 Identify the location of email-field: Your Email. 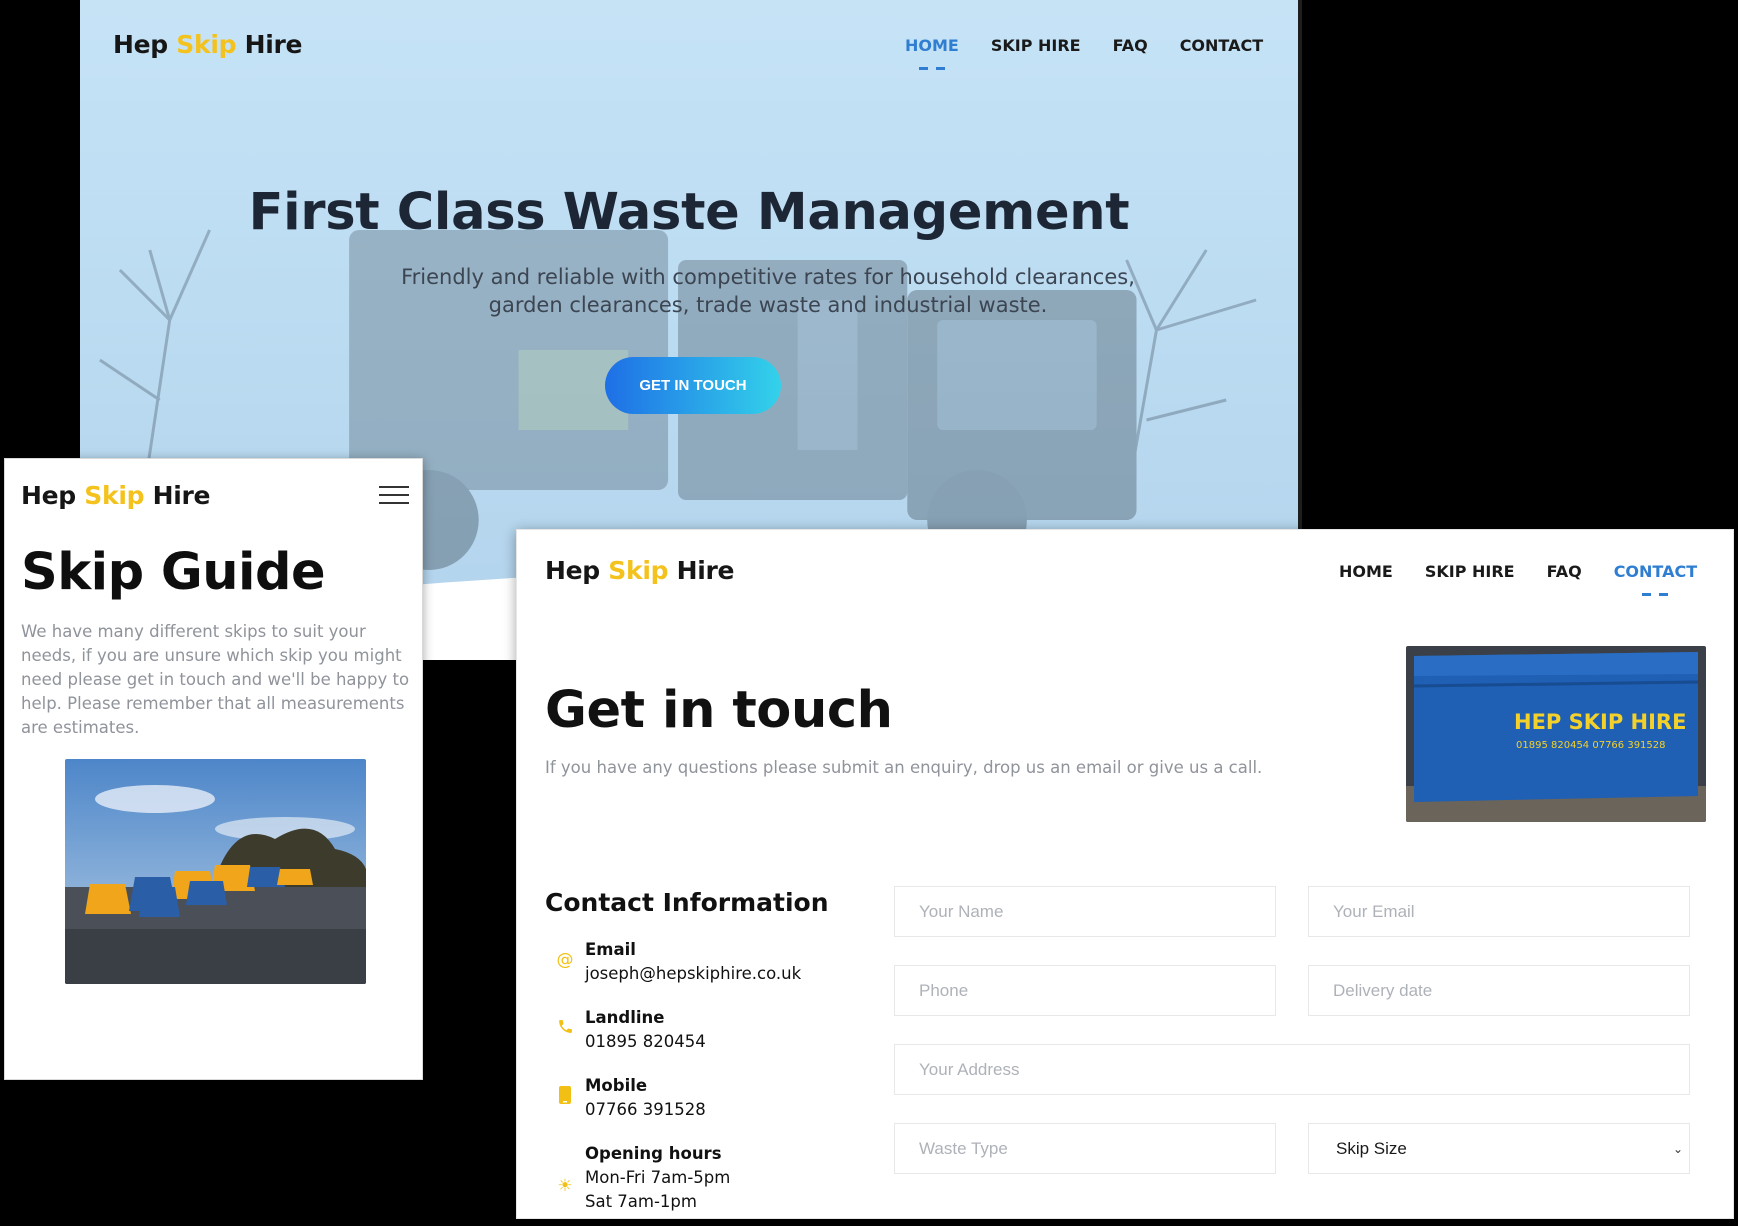
(1499, 911).